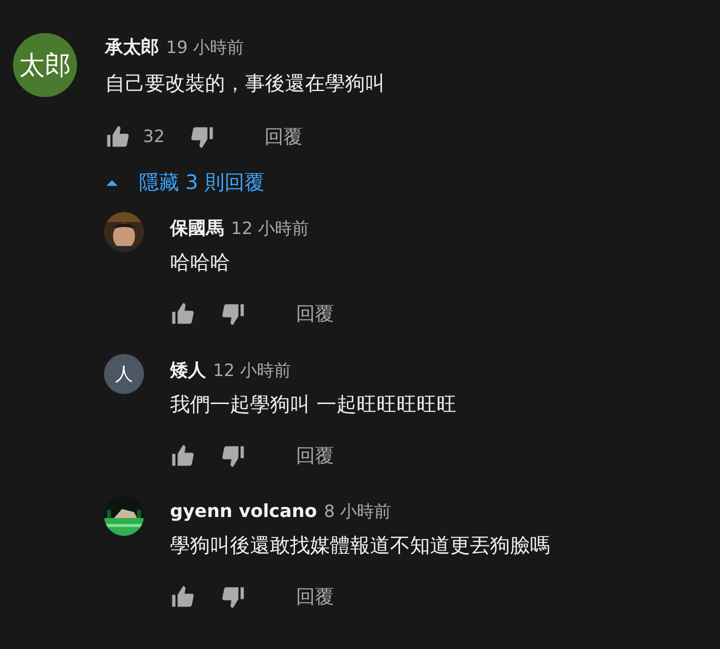 The height and width of the screenshot is (649, 720). What do you see at coordinates (360, 545) in the screenshot?
I see `comment-text: 學狗叫後還敢找媒體報道不知道更丟狗臉嗎` at bounding box center [360, 545].